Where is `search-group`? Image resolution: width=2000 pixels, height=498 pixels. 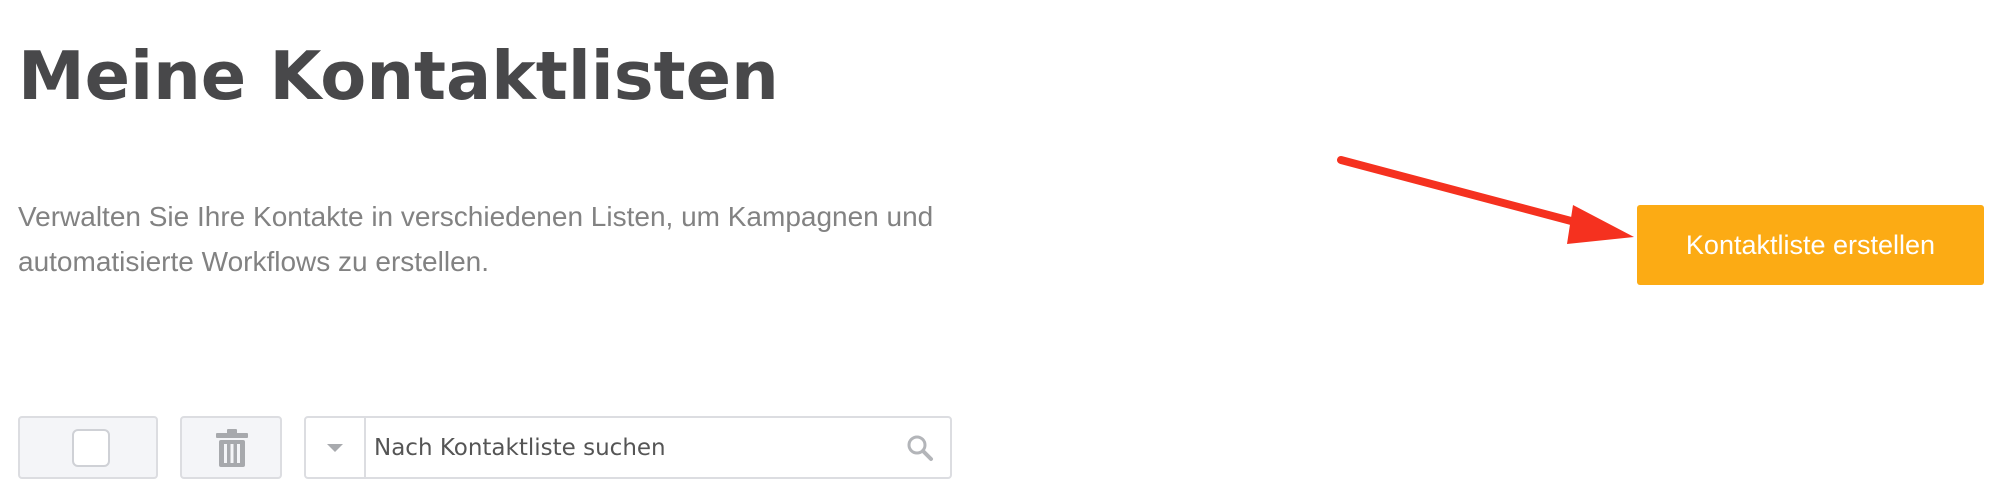
search-group is located at coordinates (628, 447).